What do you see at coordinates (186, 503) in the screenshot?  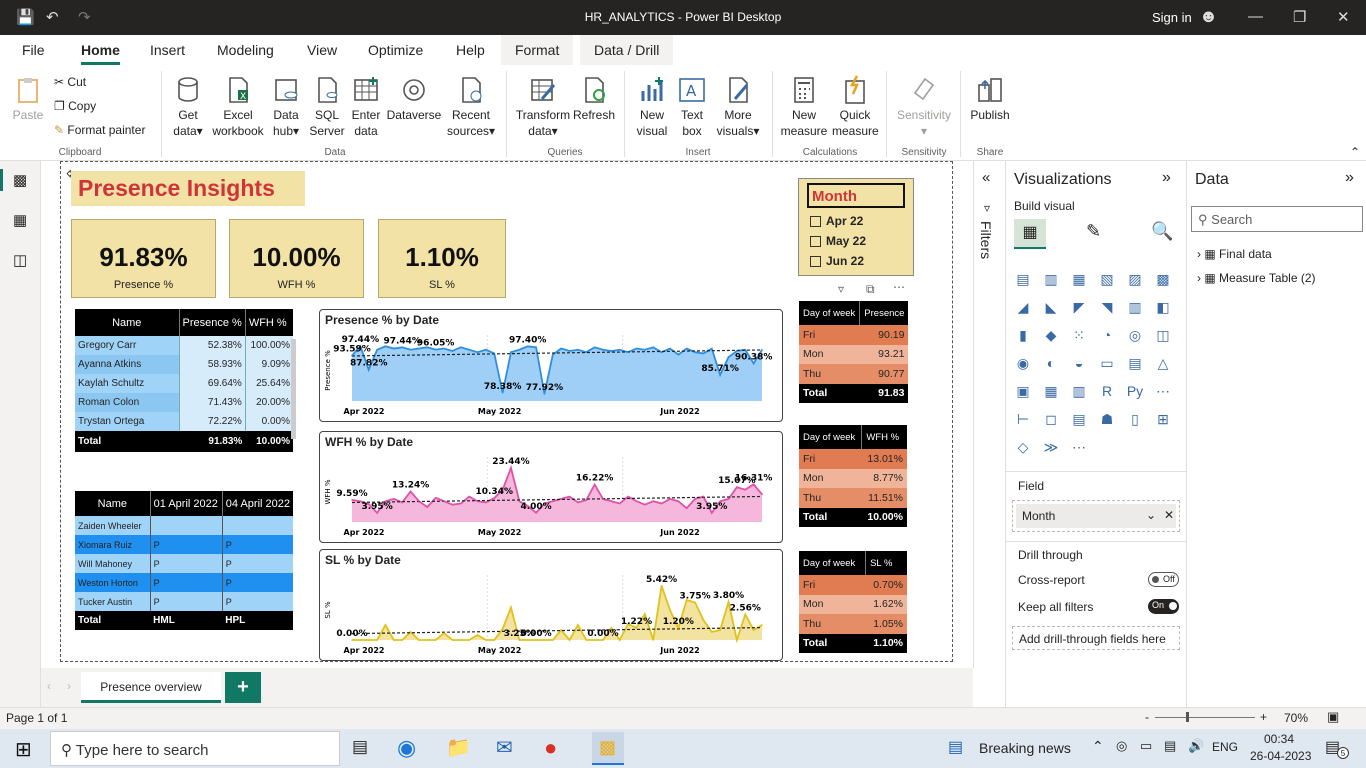 I see `col-header: 01 April 2022` at bounding box center [186, 503].